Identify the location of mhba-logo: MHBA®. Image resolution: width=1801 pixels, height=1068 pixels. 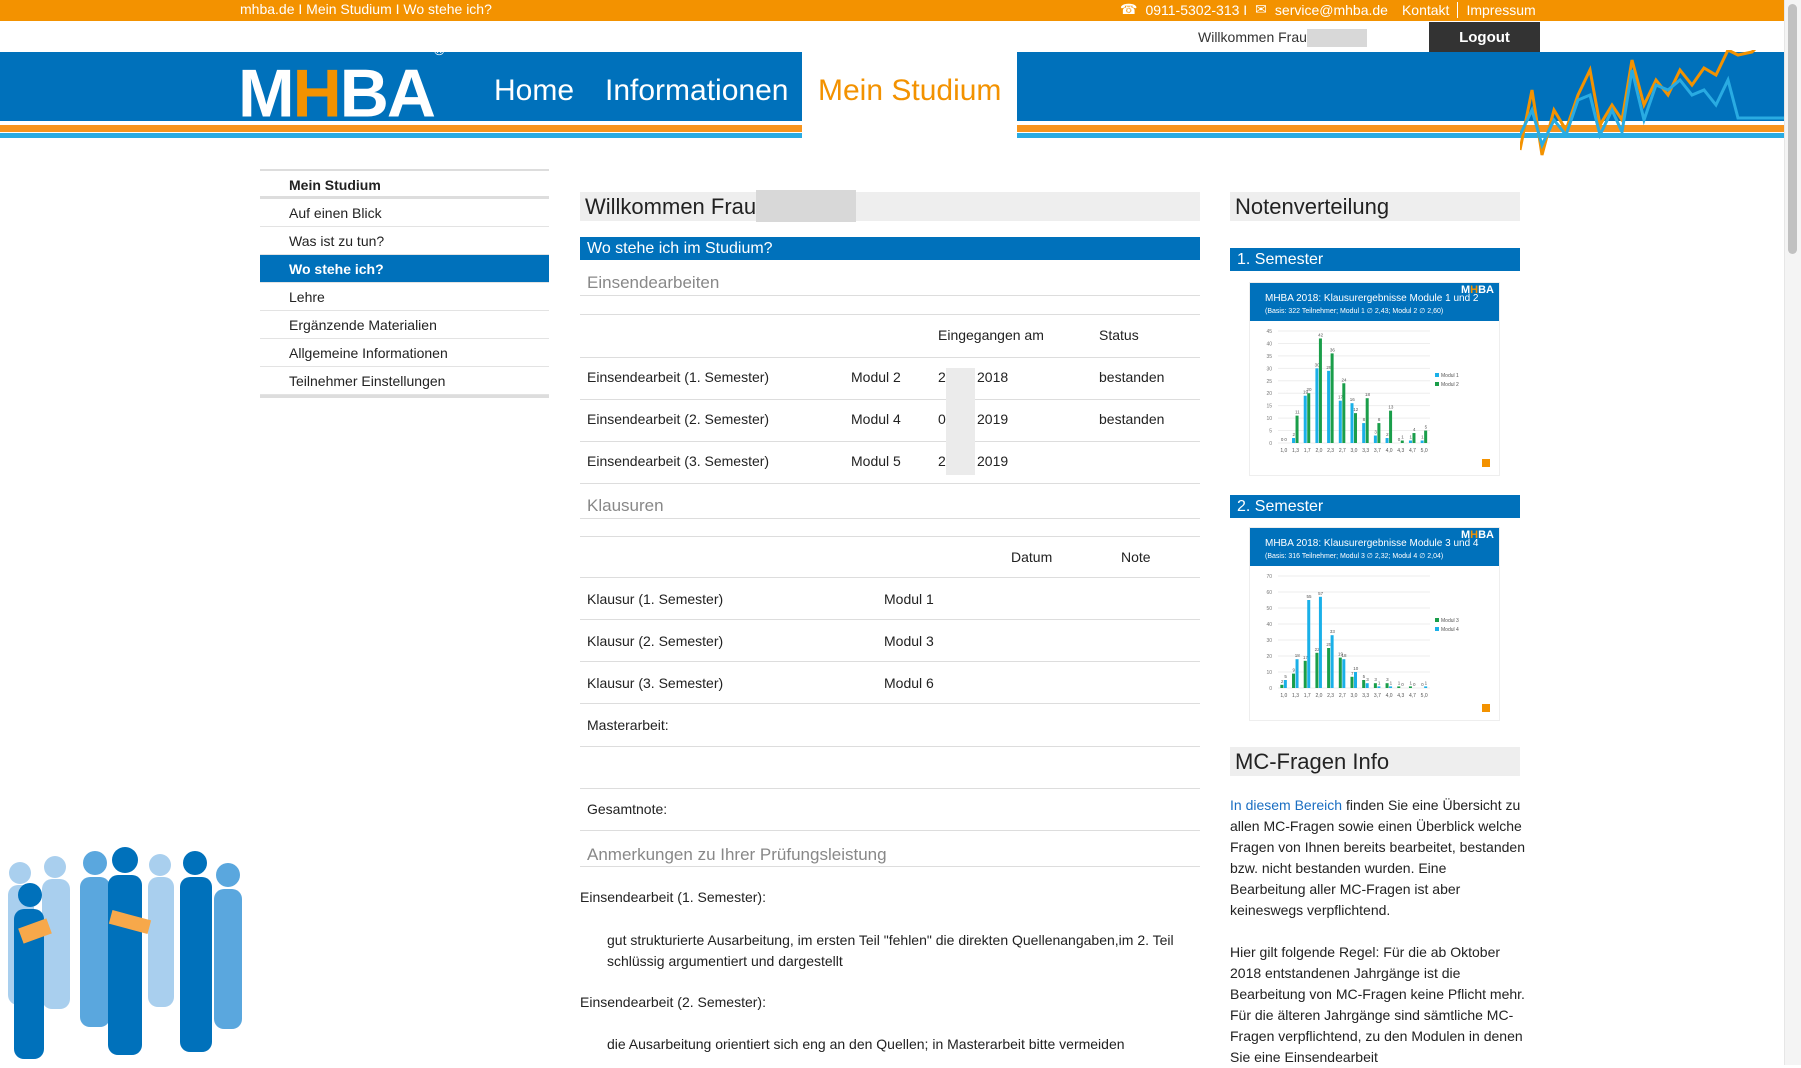
(341, 85).